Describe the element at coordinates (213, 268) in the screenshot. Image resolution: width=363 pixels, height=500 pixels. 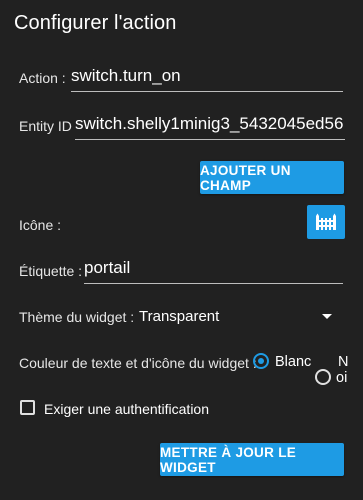
I see `tag-input` at that location.